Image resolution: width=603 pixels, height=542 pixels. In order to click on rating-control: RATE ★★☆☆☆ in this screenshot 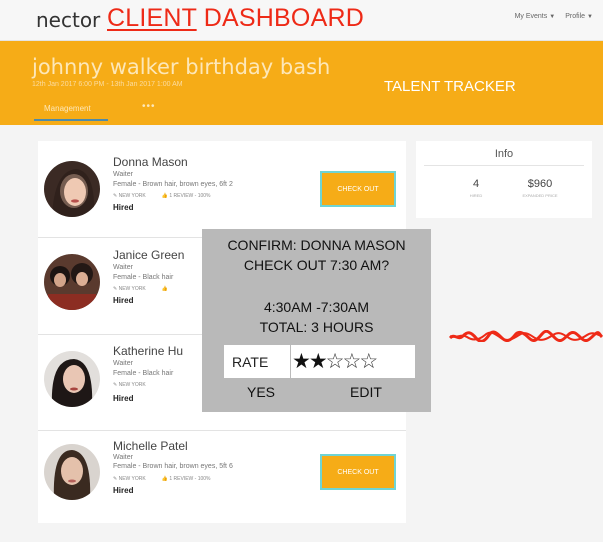, I will do `click(319, 361)`.